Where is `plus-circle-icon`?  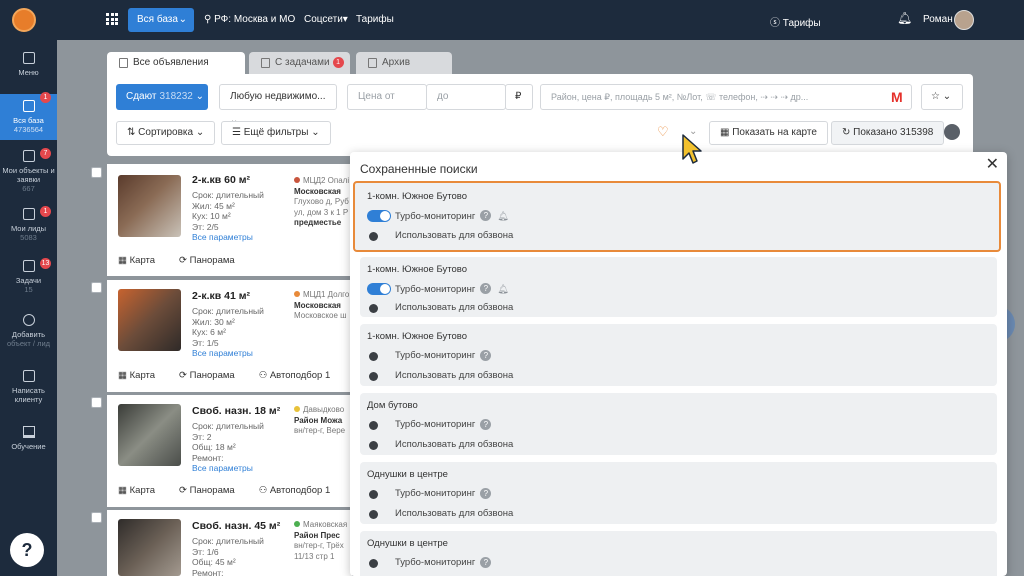 plus-circle-icon is located at coordinates (28, 320).